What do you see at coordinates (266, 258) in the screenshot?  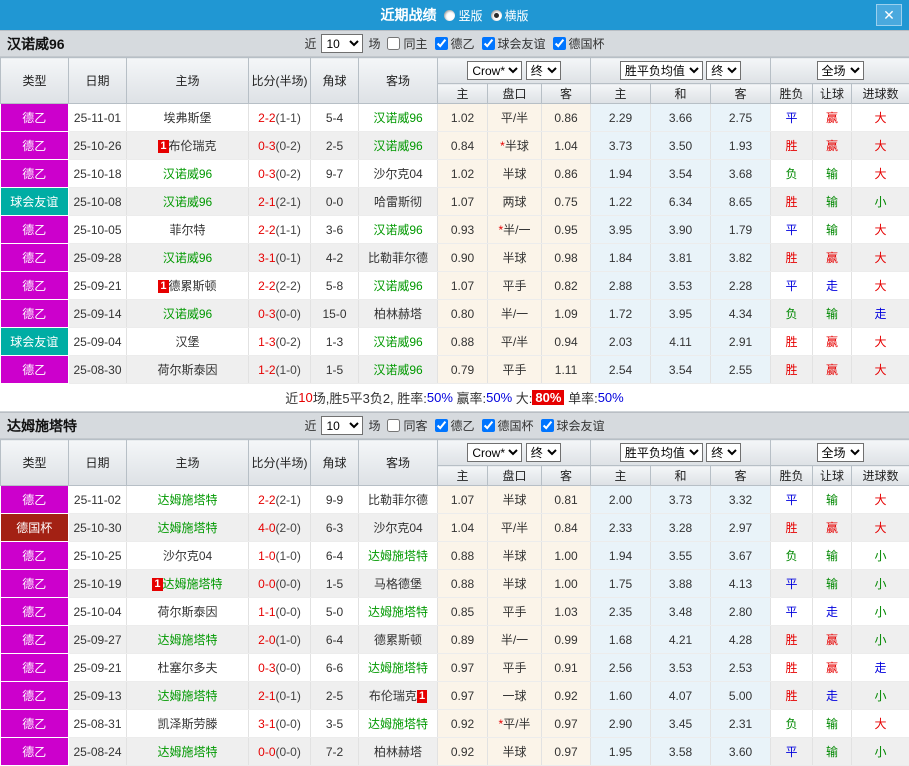 I see `full-time-score: 3-1` at bounding box center [266, 258].